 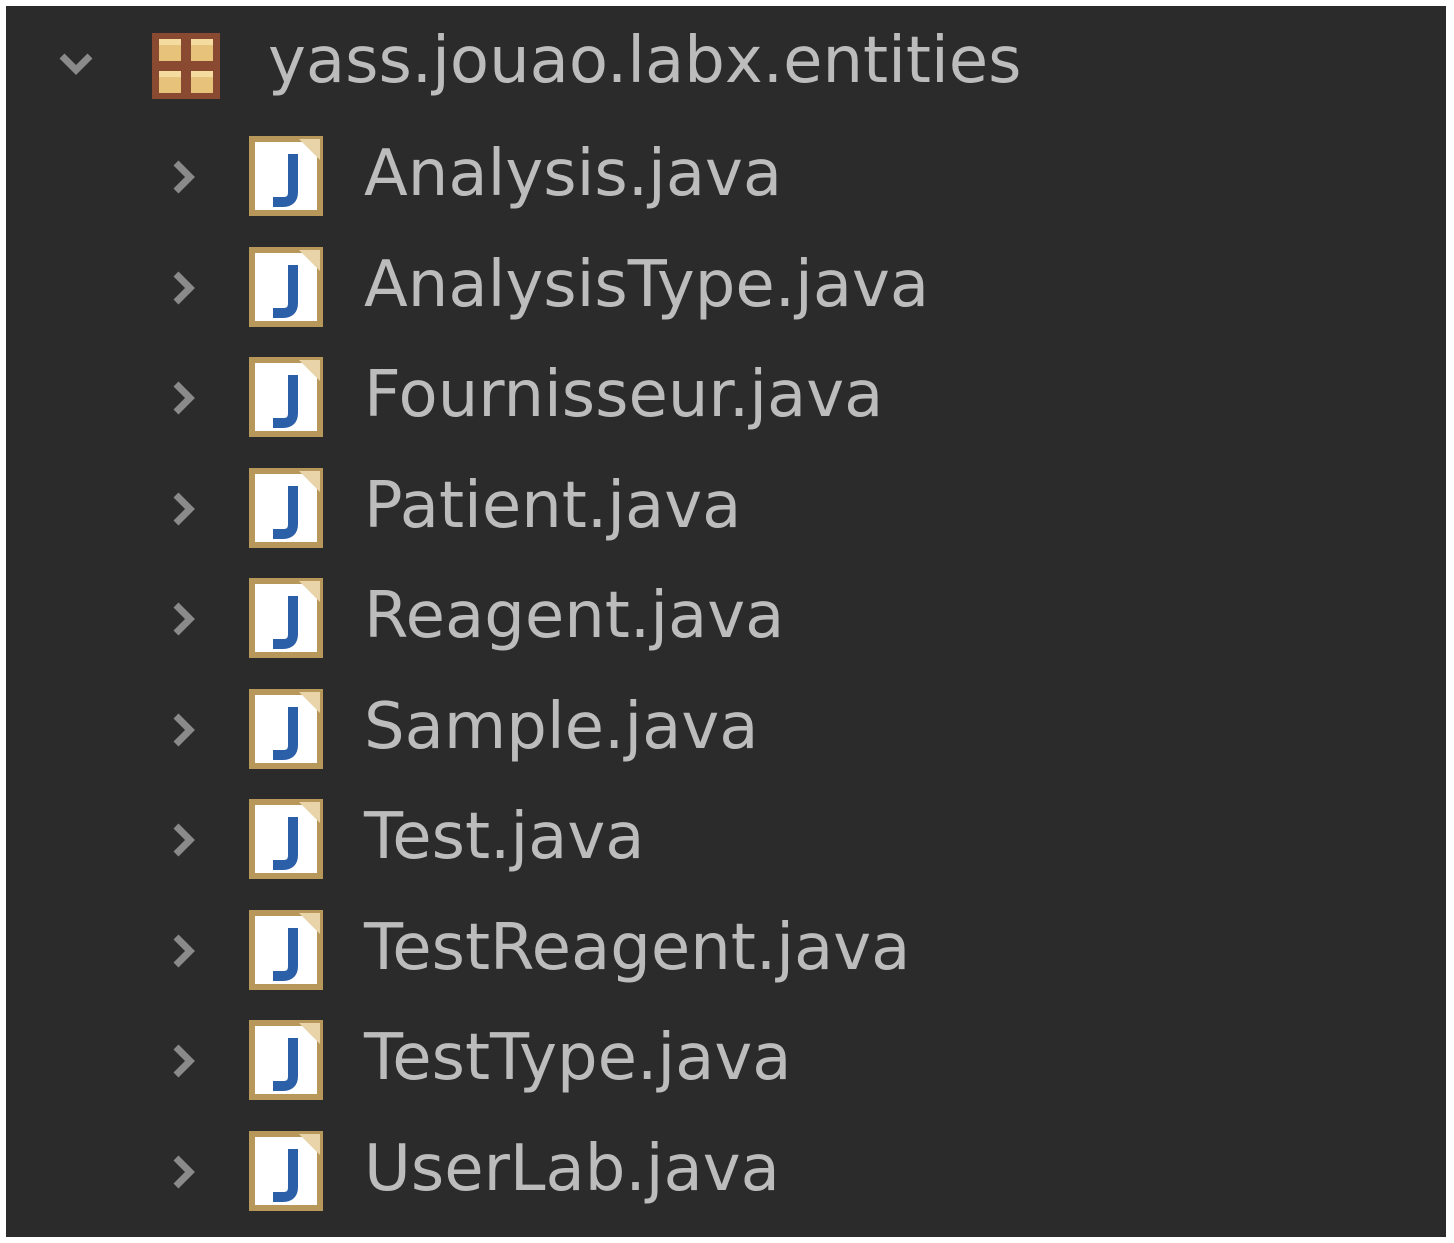 I want to click on package-node: yass.jouao.labx.entities, so click(x=726, y=61).